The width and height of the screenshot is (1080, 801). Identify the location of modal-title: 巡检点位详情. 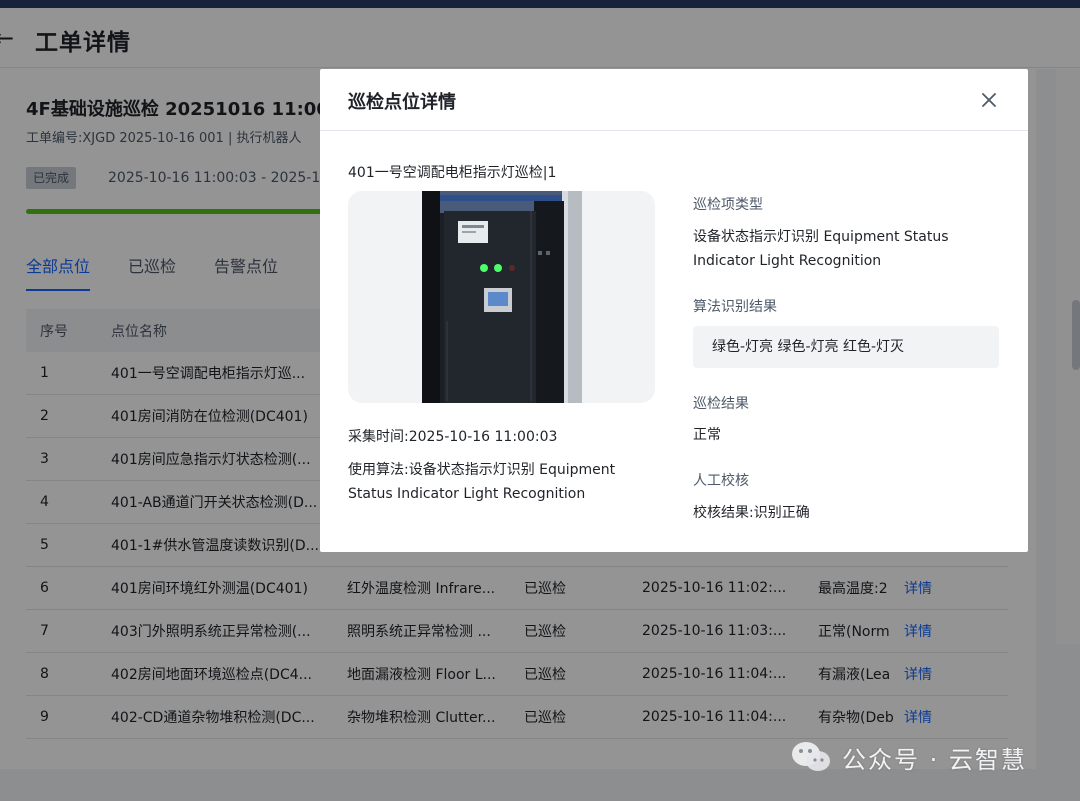
(402, 102).